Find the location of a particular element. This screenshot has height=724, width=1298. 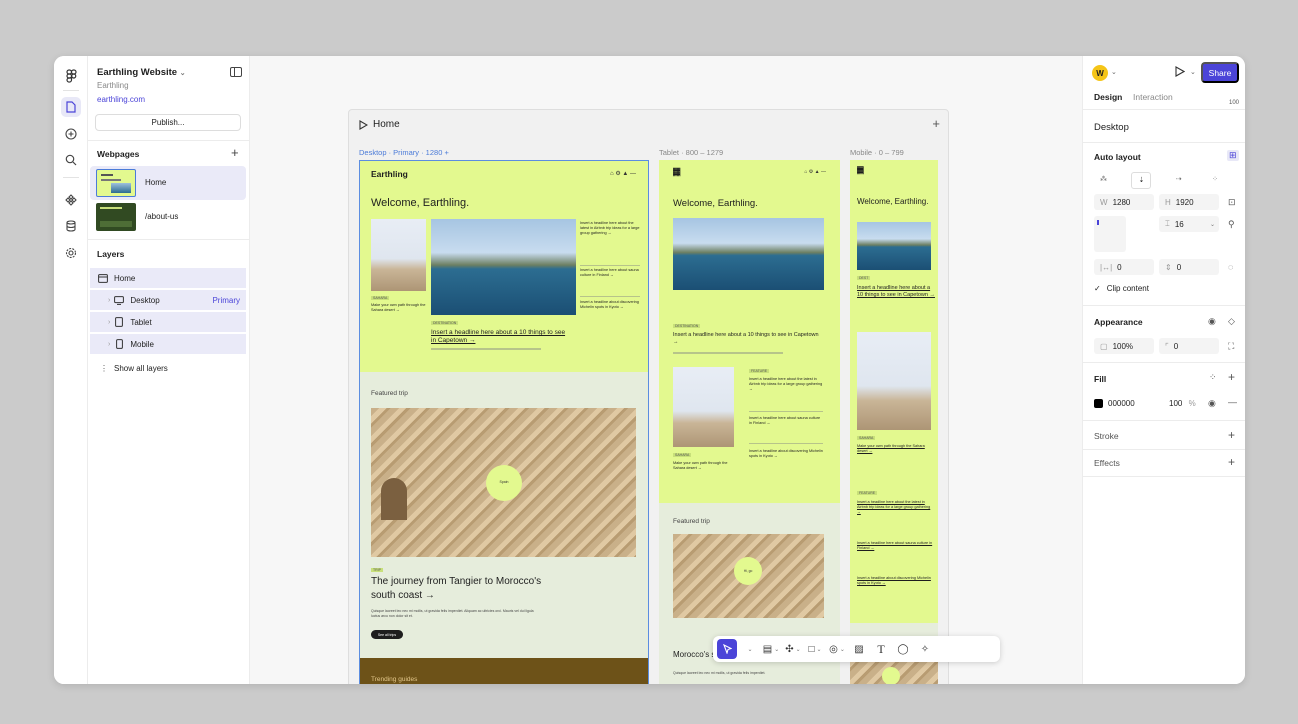

blend-mode-icon: ◇ is located at coordinates (1231, 321).